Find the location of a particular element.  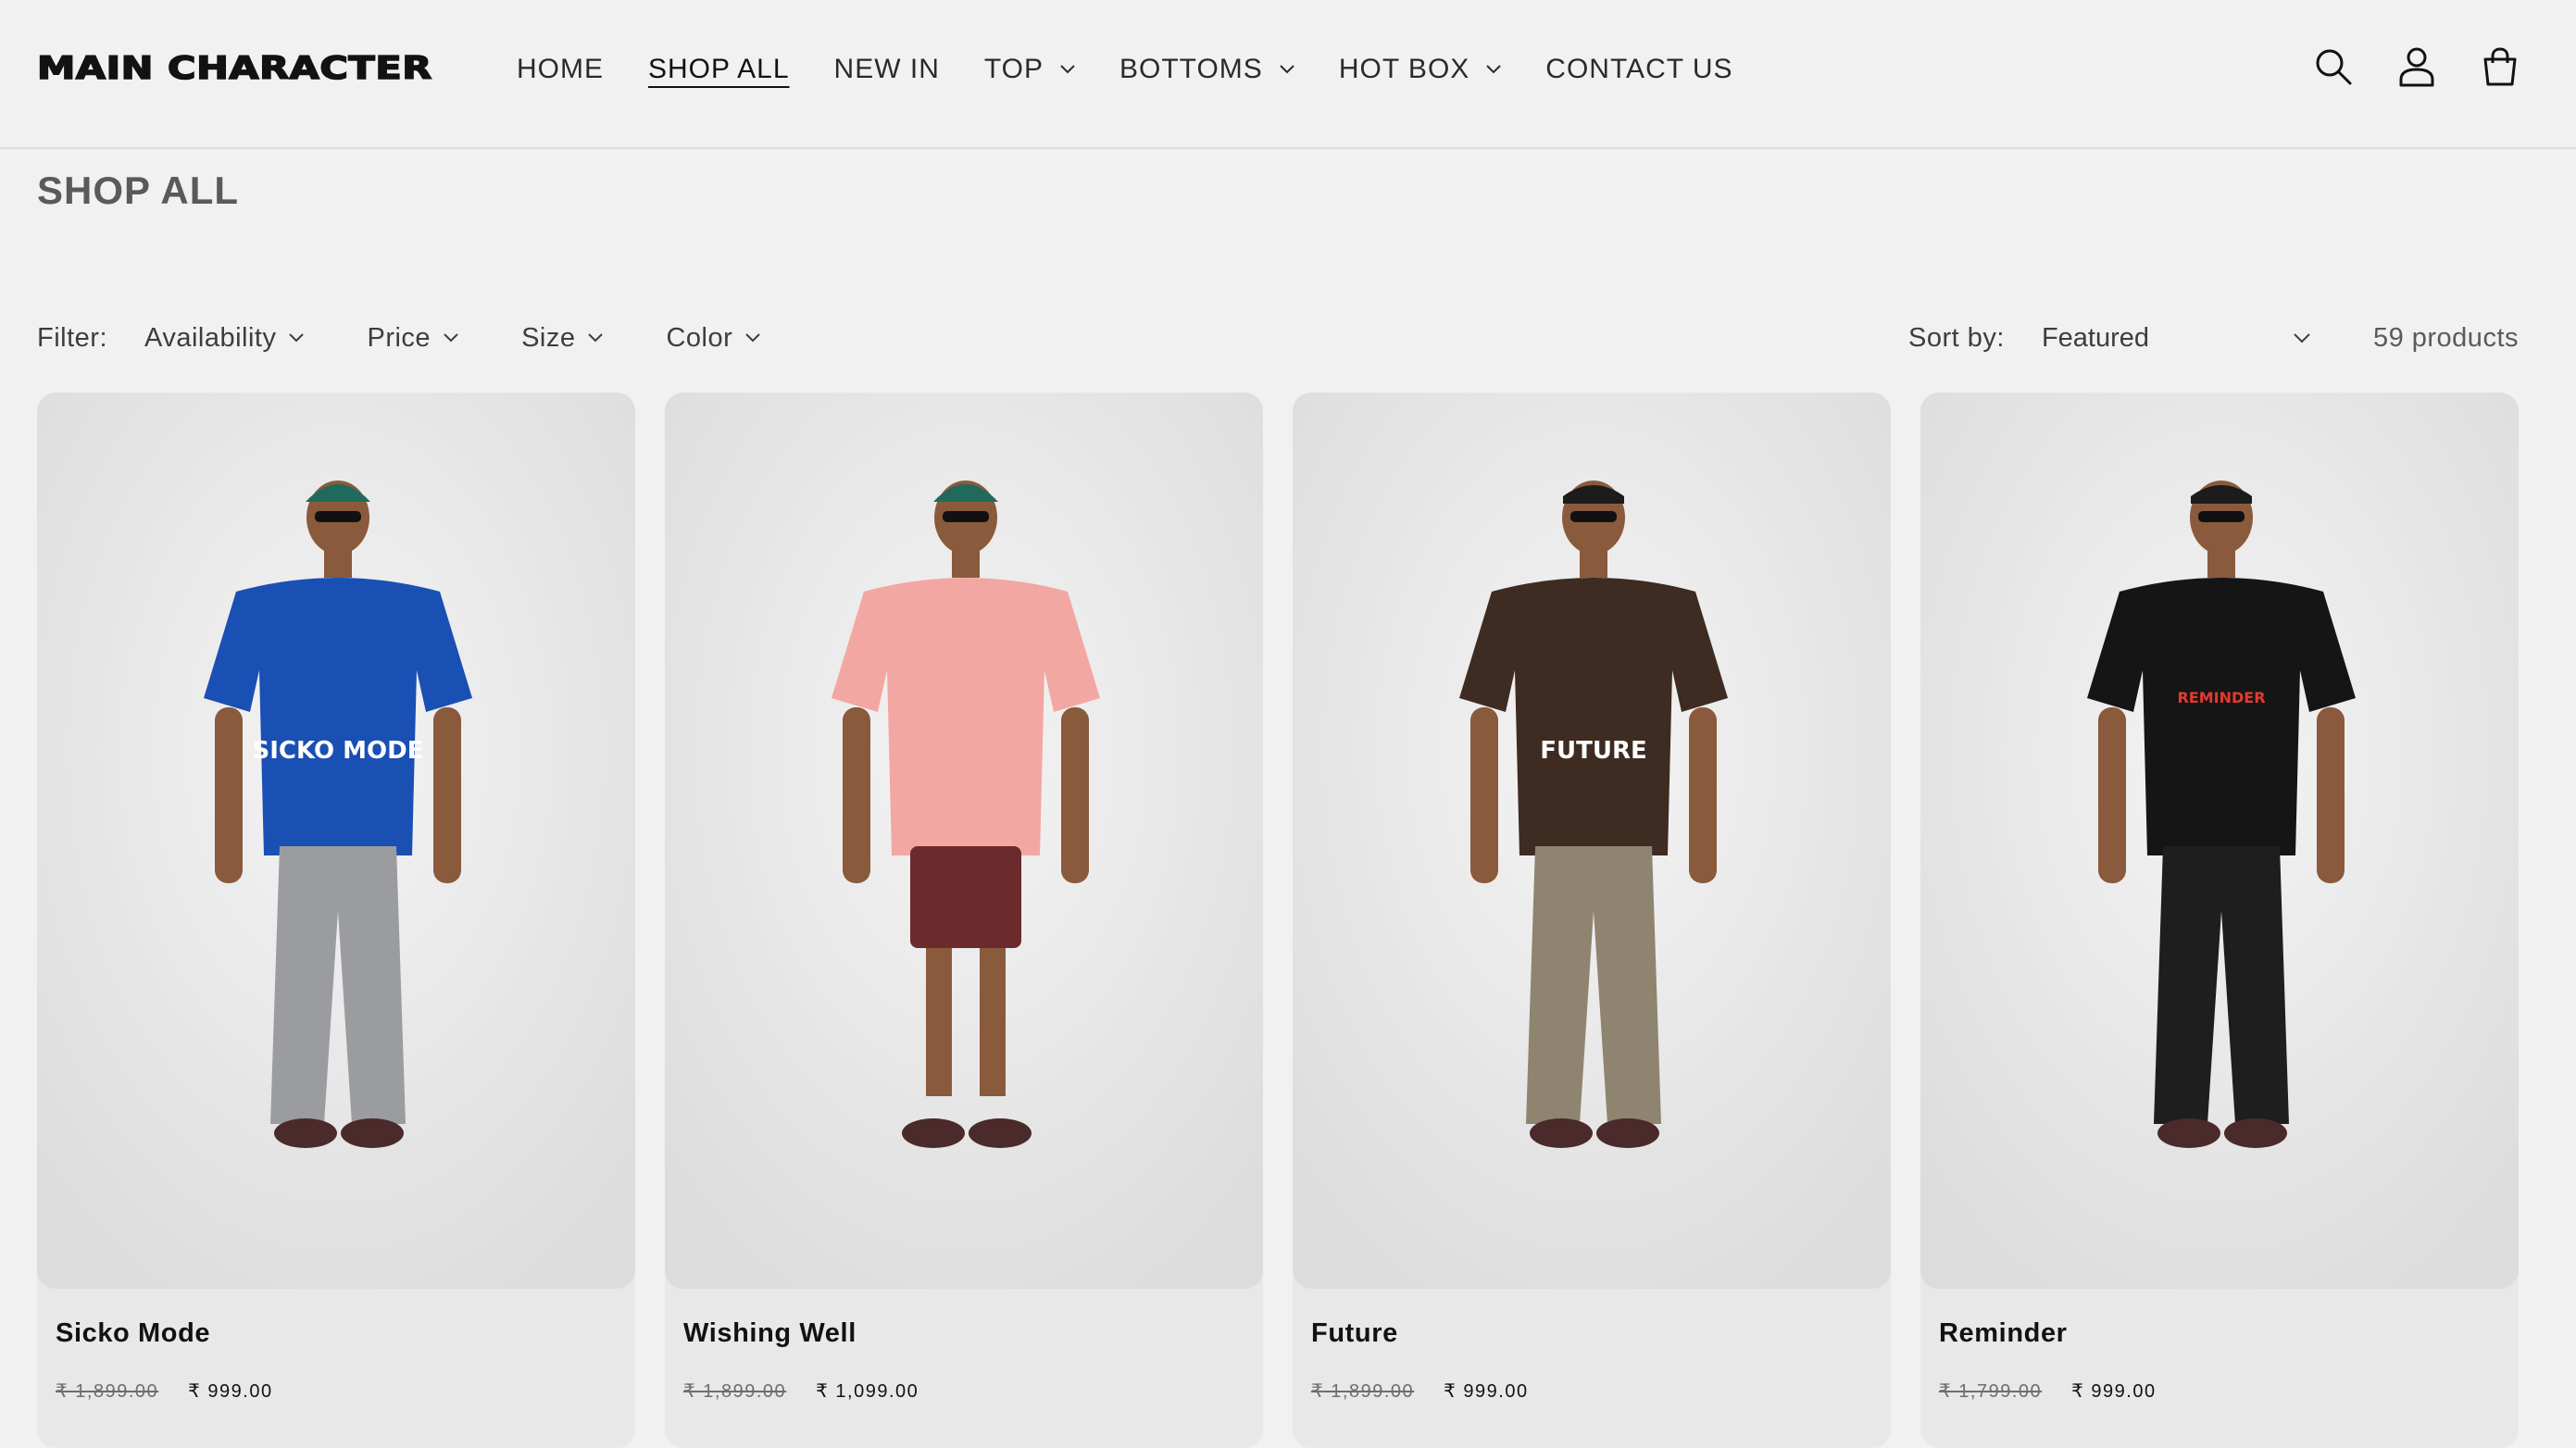

filter-availability: Availability is located at coordinates (224, 338).